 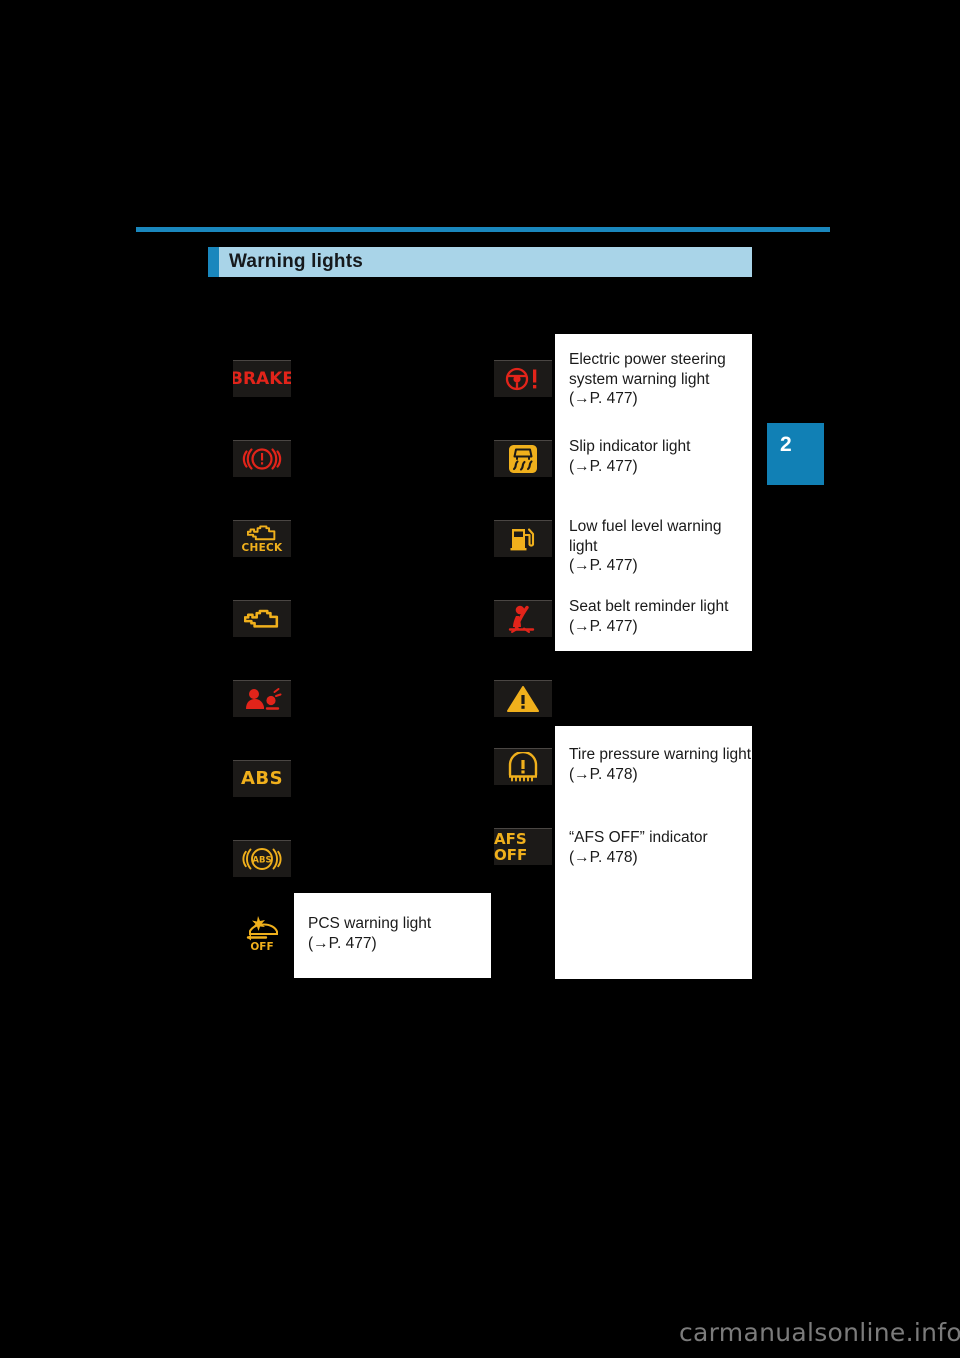 I want to click on pcs-off-glyph: OFF, so click(x=262, y=934).